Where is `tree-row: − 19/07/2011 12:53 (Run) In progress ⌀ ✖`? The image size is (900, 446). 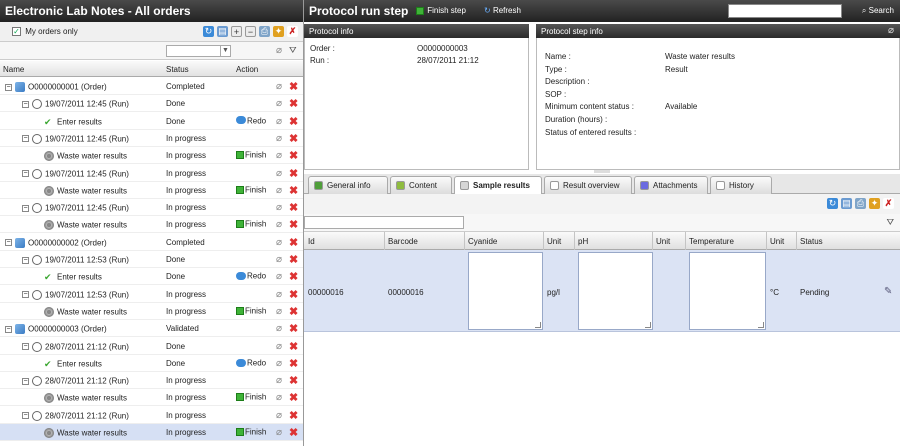 tree-row: − 19/07/2011 12:53 (Run) In progress ⌀ ✖ is located at coordinates (151, 294).